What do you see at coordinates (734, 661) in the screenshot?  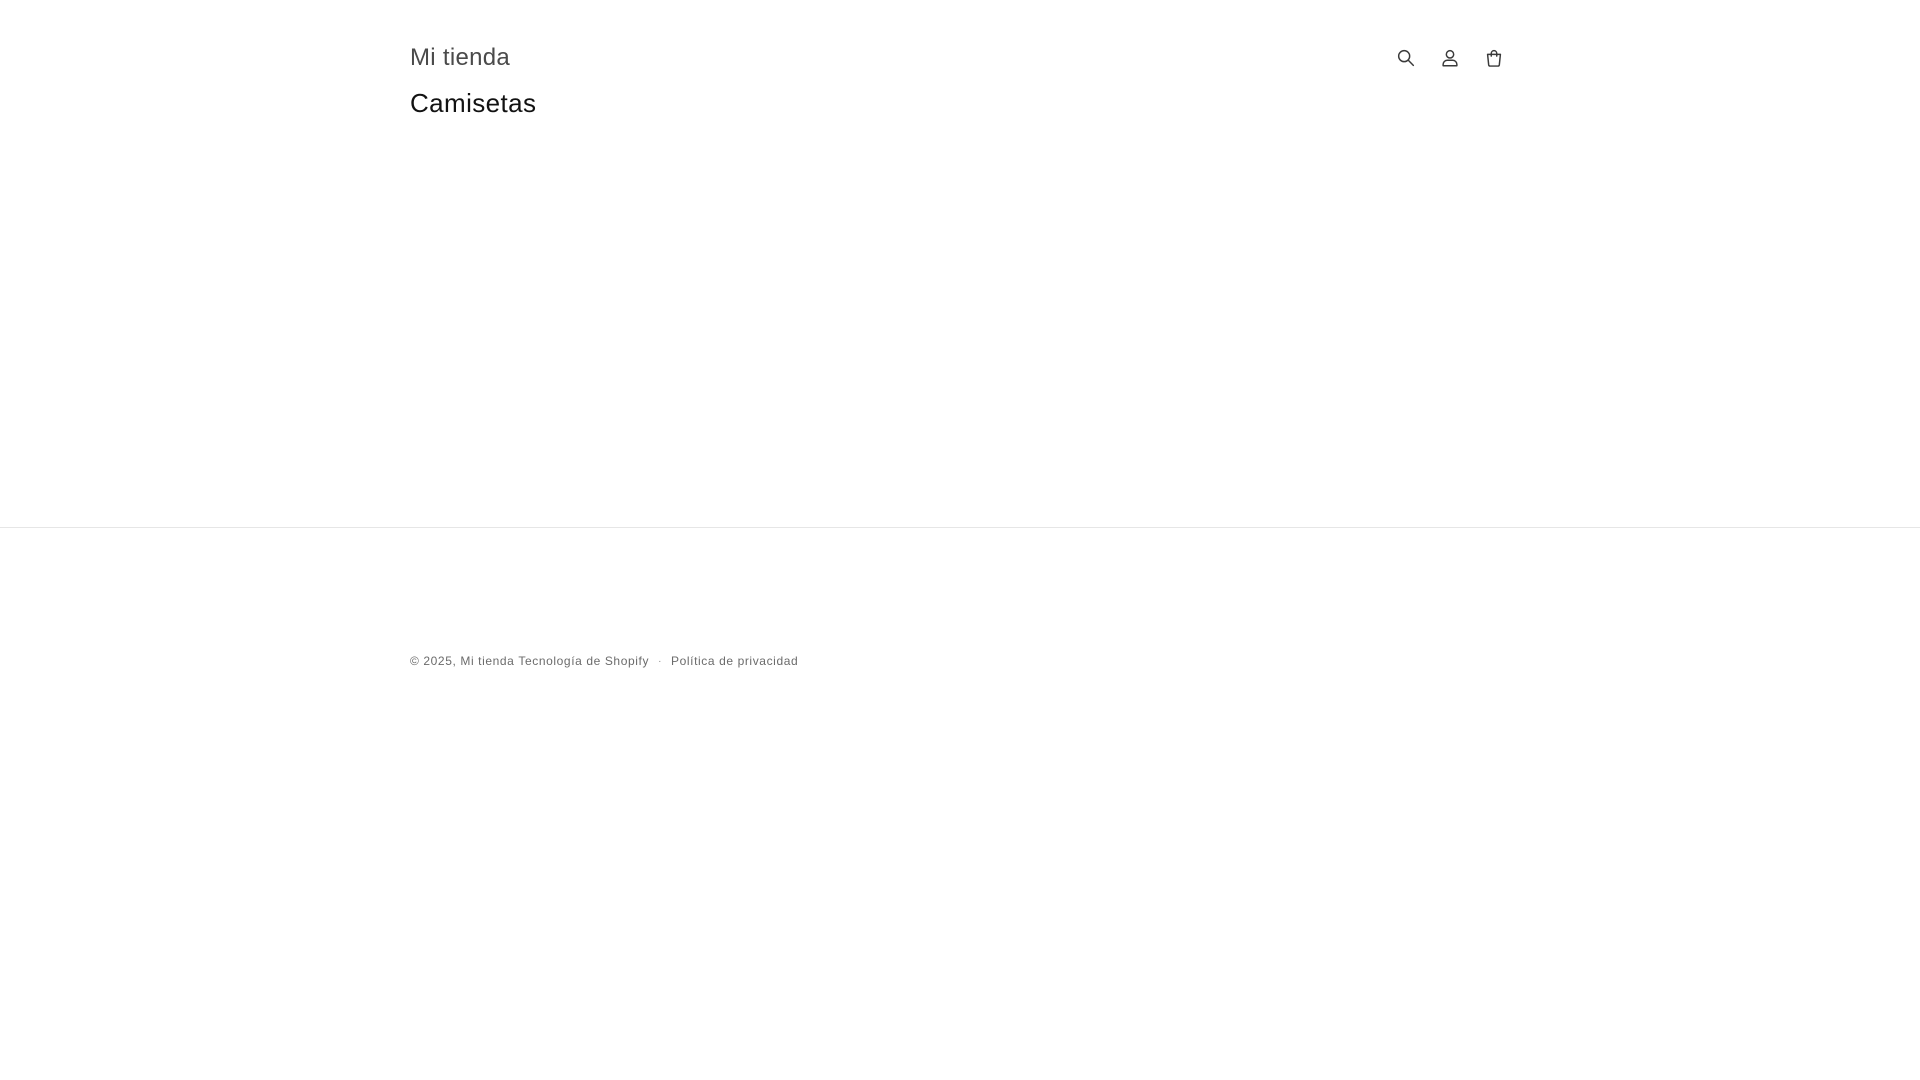 I see `privacy-policy-link: Política de privacidad` at bounding box center [734, 661].